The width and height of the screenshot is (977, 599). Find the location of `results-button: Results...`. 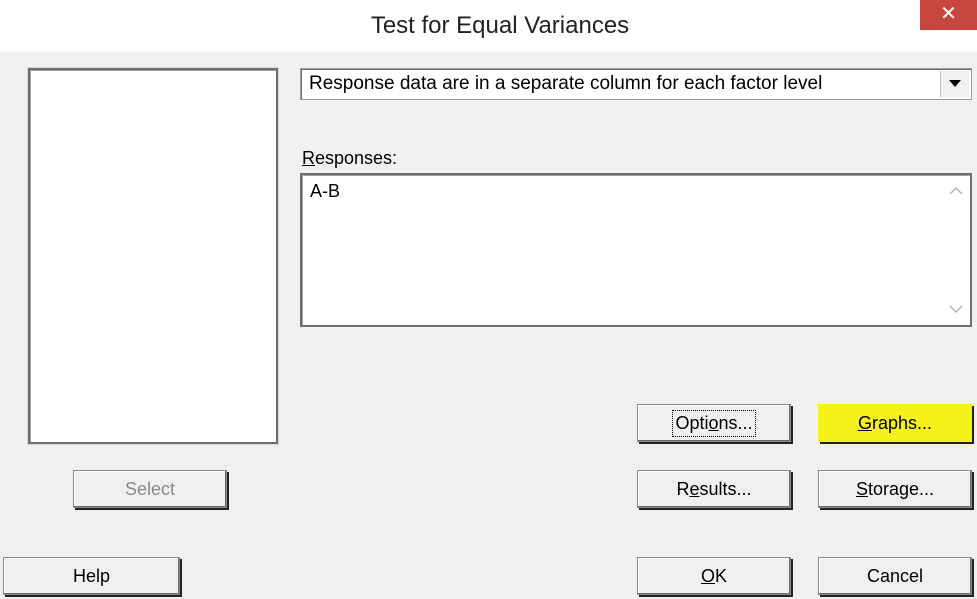

results-button: Results... is located at coordinates (714, 489).